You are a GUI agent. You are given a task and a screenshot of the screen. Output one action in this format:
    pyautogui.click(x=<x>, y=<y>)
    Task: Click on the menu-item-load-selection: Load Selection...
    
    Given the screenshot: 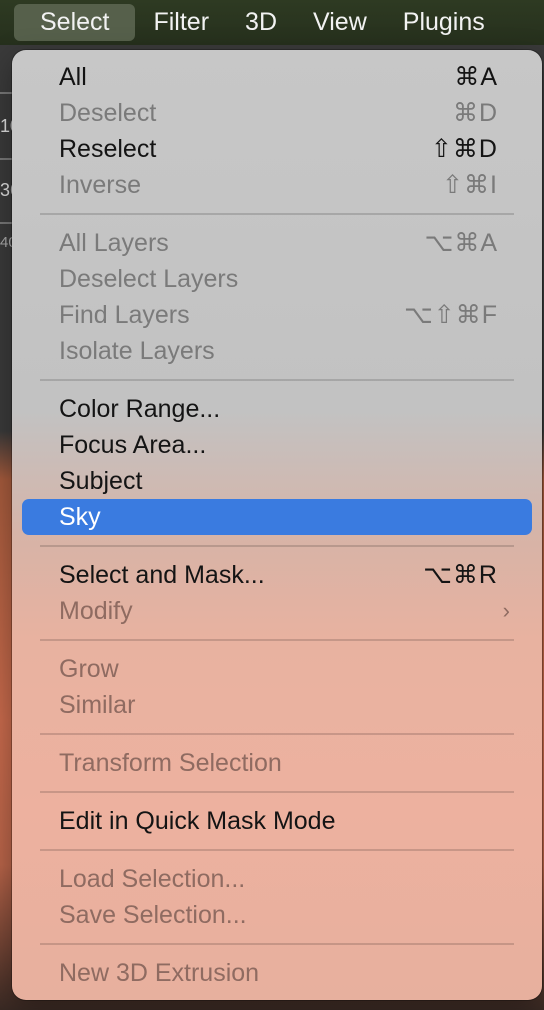 What is the action you would take?
    pyautogui.click(x=277, y=879)
    